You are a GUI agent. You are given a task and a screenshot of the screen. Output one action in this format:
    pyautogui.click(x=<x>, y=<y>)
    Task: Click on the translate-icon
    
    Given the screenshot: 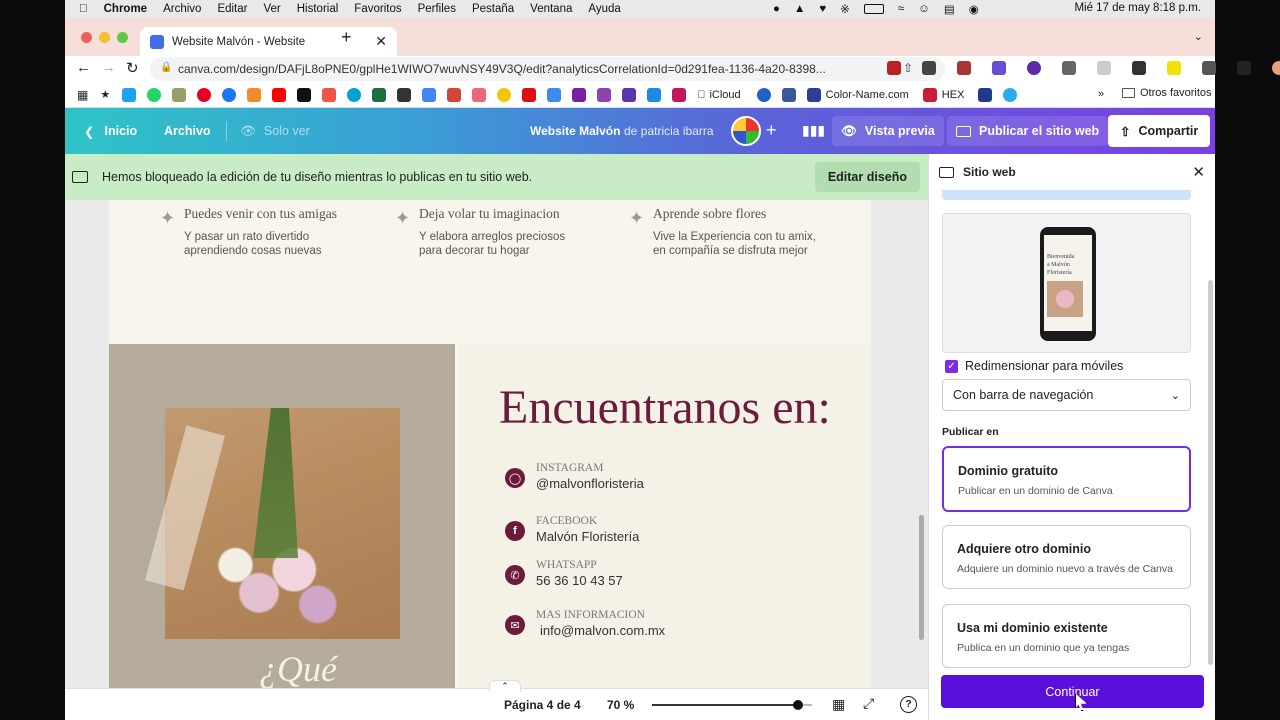 What is the action you would take?
    pyautogui.click(x=429, y=94)
    